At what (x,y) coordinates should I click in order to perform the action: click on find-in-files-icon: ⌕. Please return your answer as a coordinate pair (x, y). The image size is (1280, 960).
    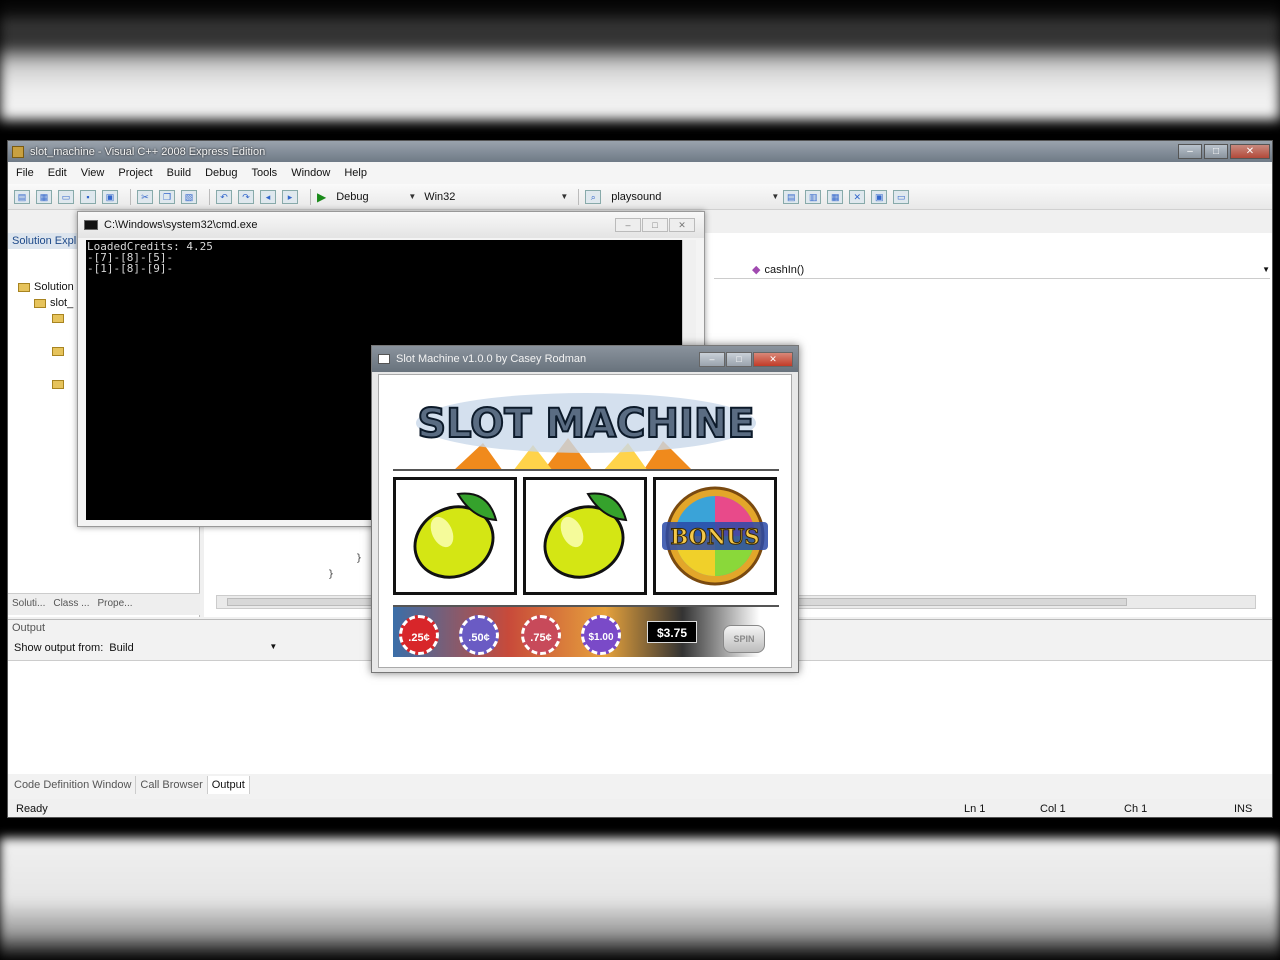
    Looking at the image, I should click on (593, 196).